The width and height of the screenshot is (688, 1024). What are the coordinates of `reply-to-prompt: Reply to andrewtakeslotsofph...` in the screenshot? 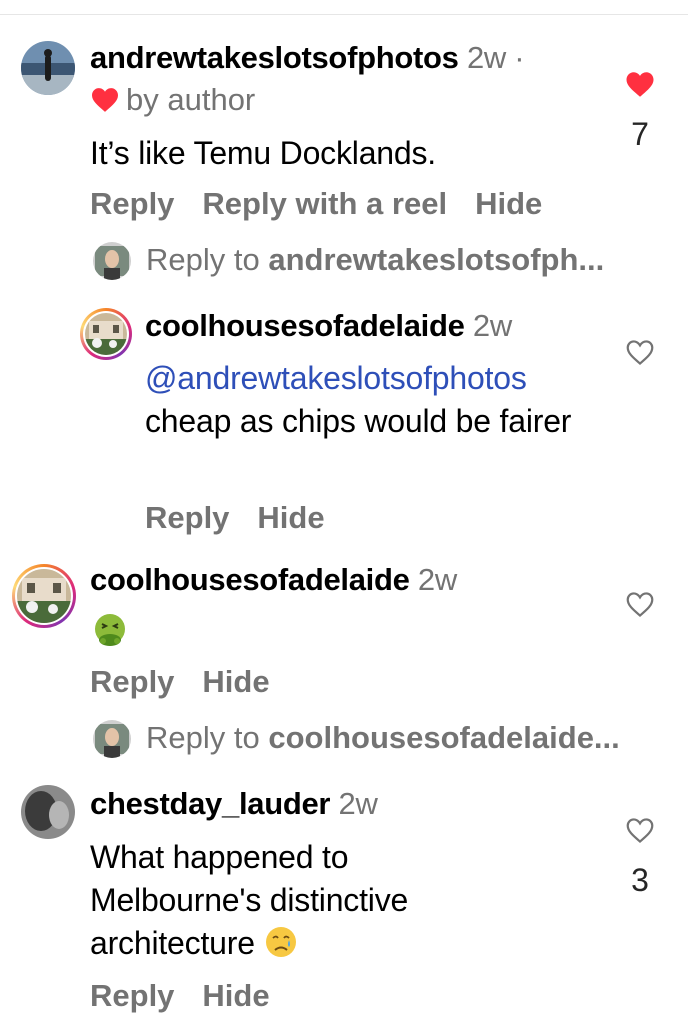 It's located at (375, 260).